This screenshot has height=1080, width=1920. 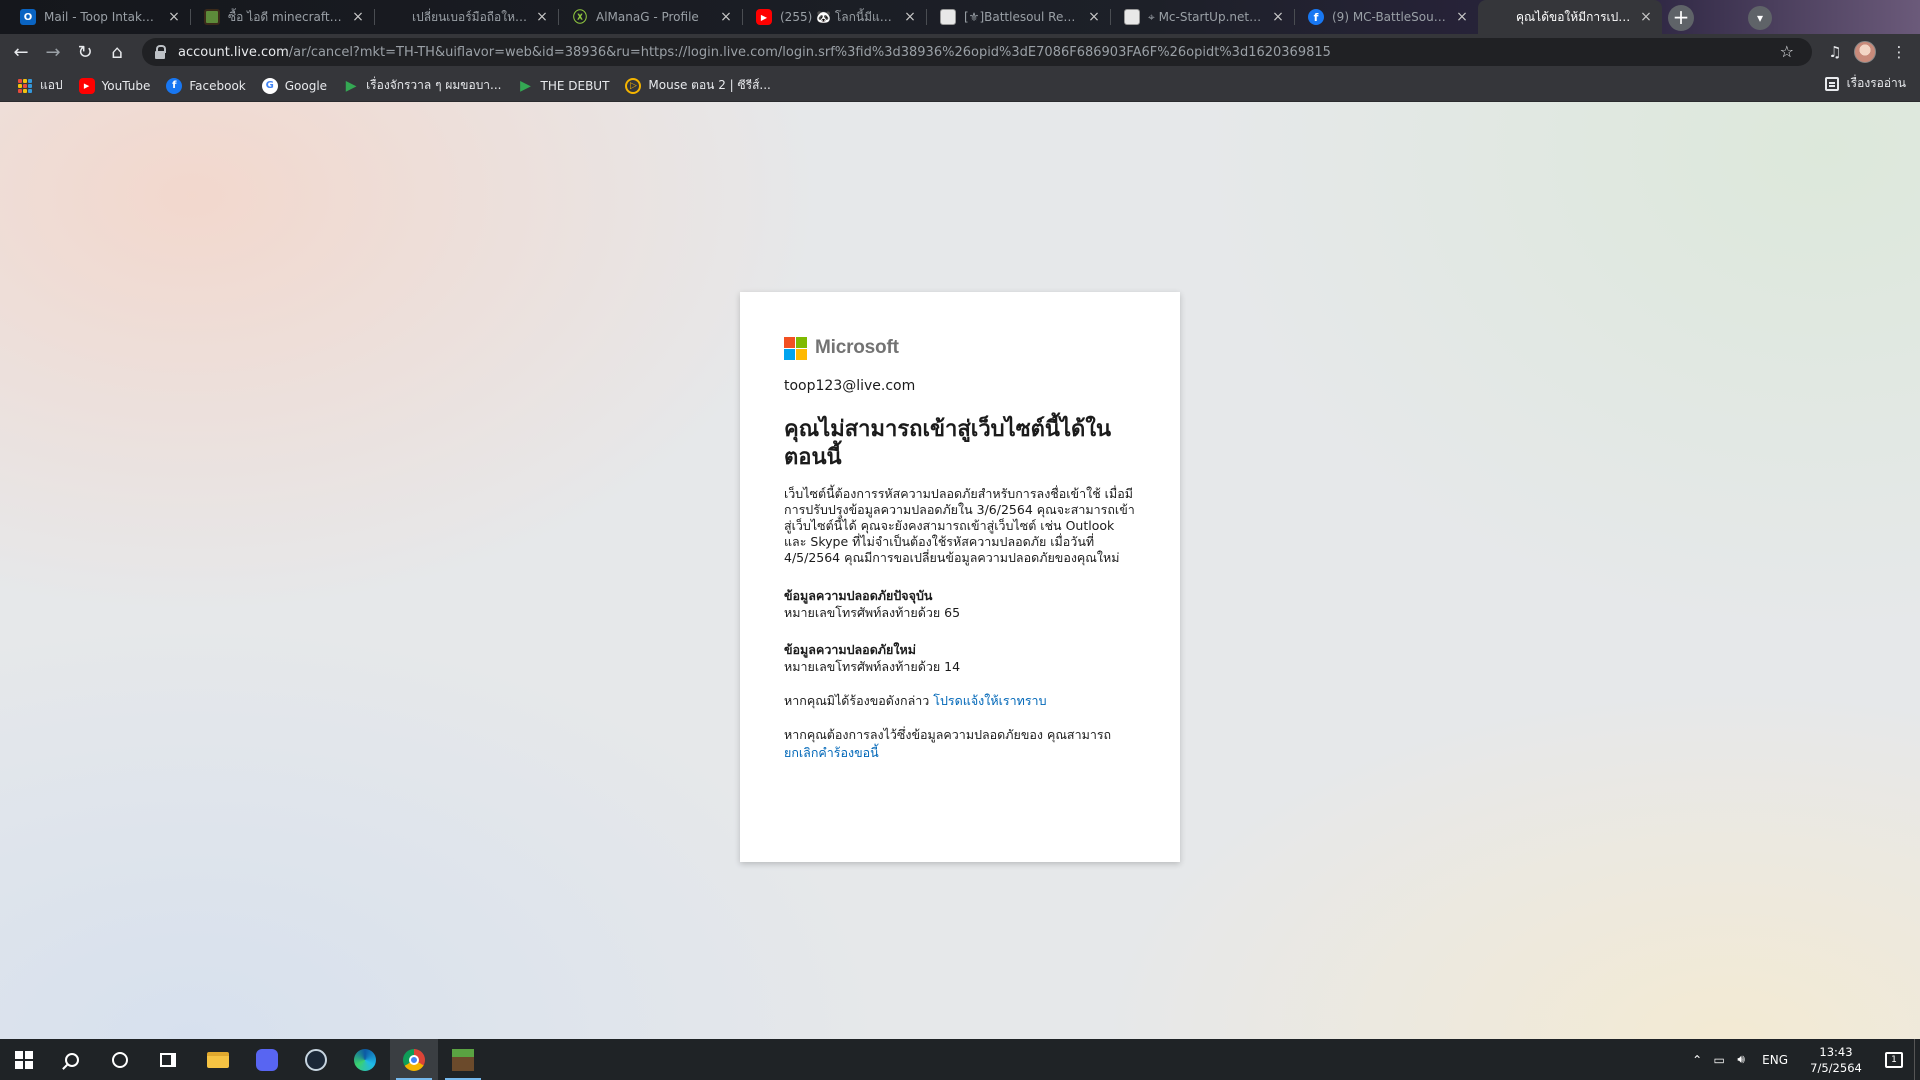 I want to click on discord-button, so click(x=267, y=1059).